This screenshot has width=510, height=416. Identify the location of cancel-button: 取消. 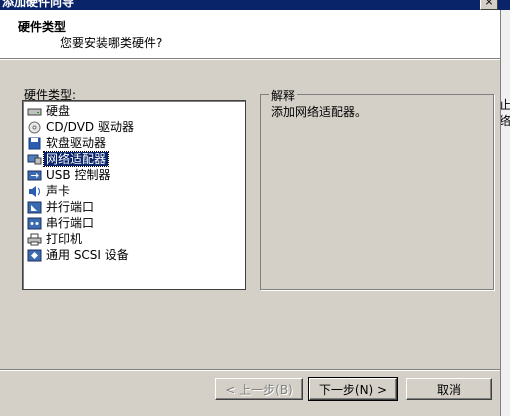
(449, 389).